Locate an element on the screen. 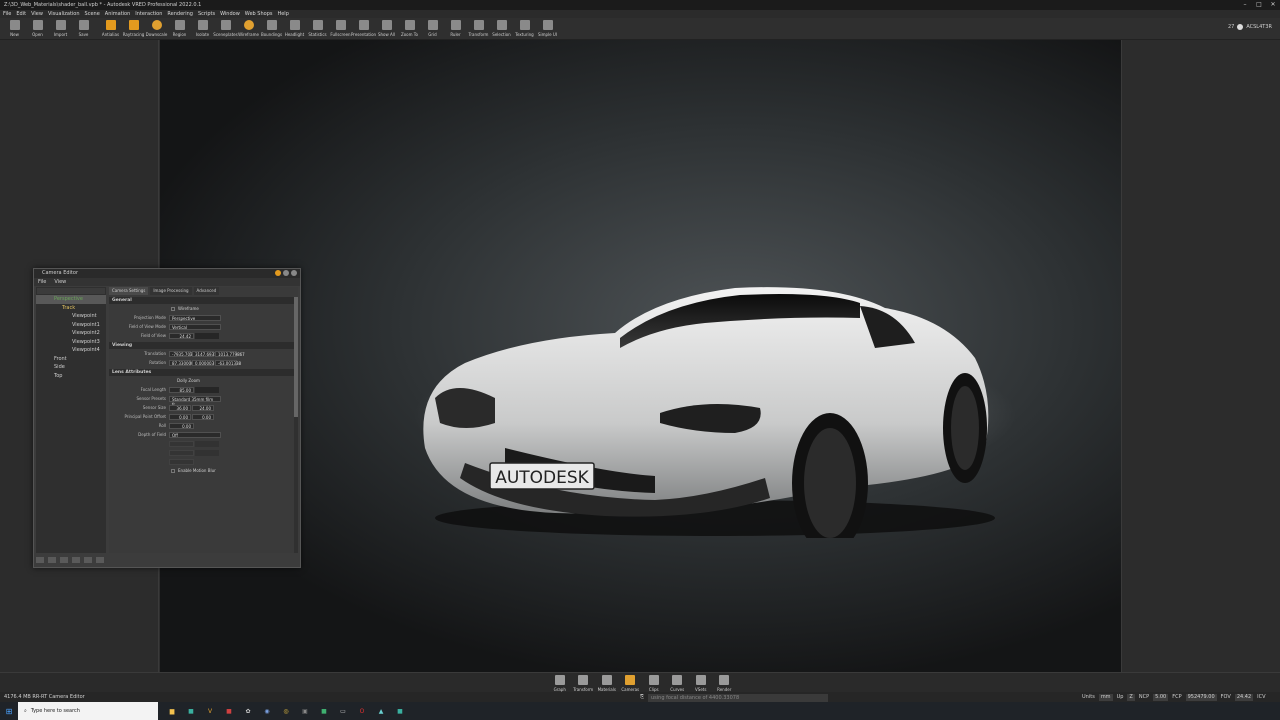 The width and height of the screenshot is (1280, 720). help-icon is located at coordinates (278, 273).